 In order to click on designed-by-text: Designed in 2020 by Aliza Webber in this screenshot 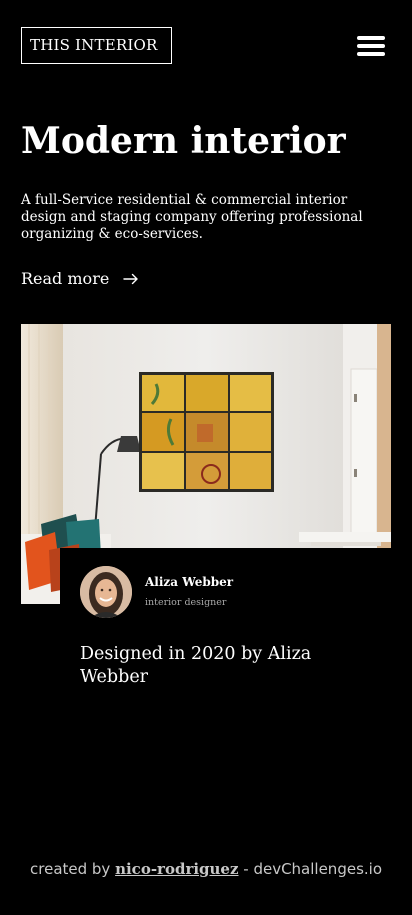, I will do `click(196, 665)`.